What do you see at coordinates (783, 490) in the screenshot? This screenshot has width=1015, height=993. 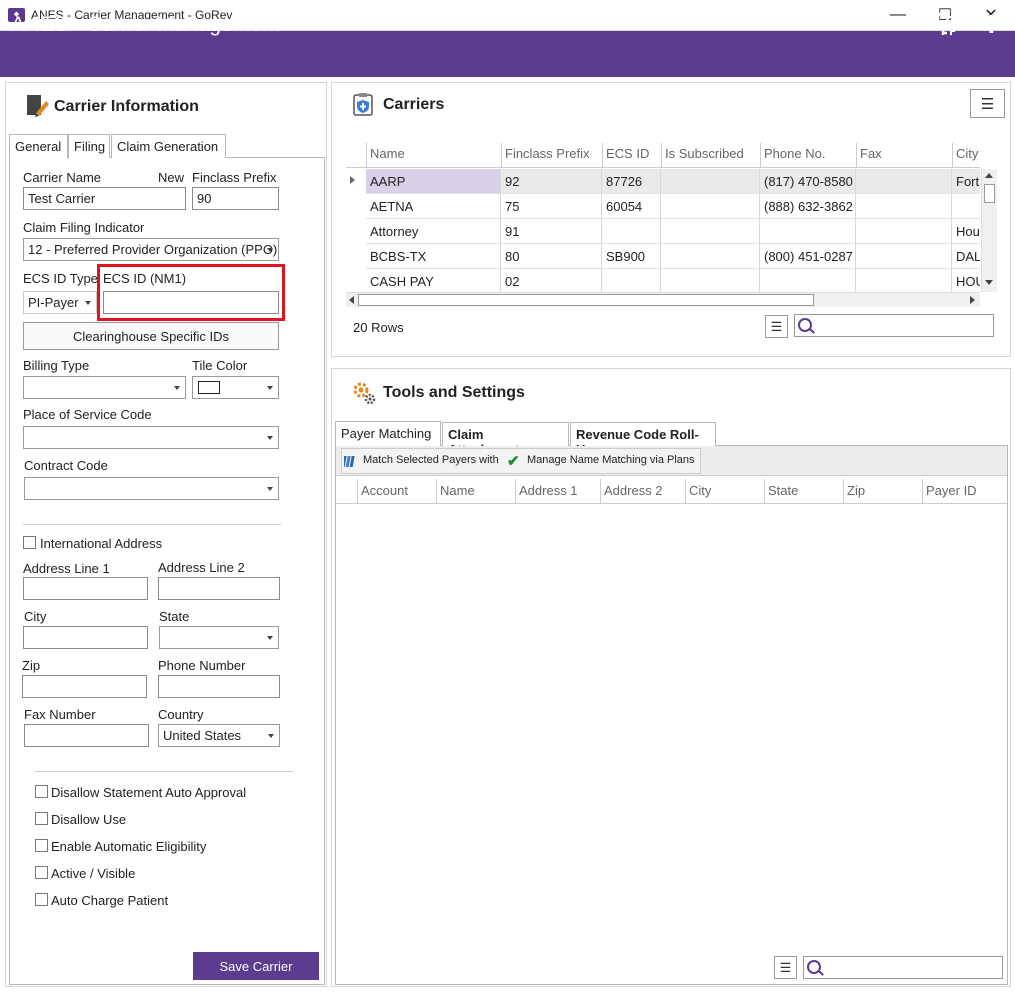 I see `column-header-state: State` at bounding box center [783, 490].